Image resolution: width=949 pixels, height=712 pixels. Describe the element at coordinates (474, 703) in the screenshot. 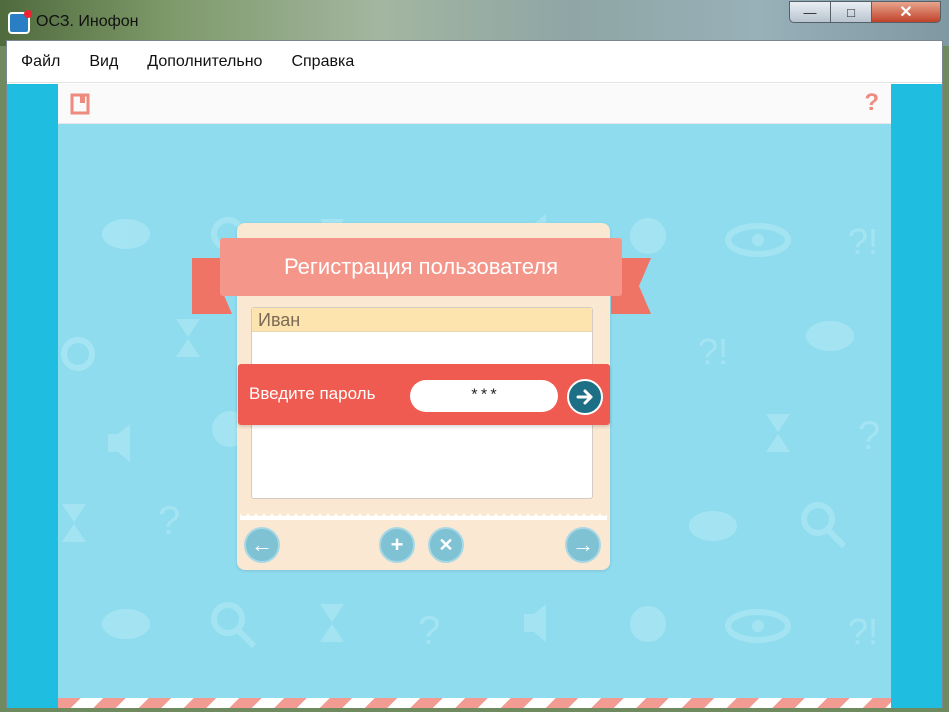

I see `bottom-stripe` at that location.